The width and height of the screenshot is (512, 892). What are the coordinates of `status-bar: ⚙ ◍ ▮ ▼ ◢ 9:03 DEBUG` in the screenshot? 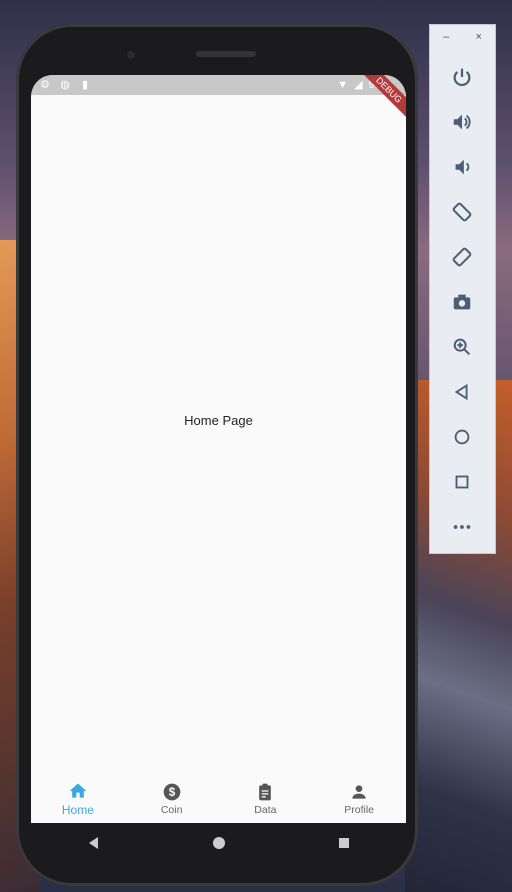 It's located at (218, 97).